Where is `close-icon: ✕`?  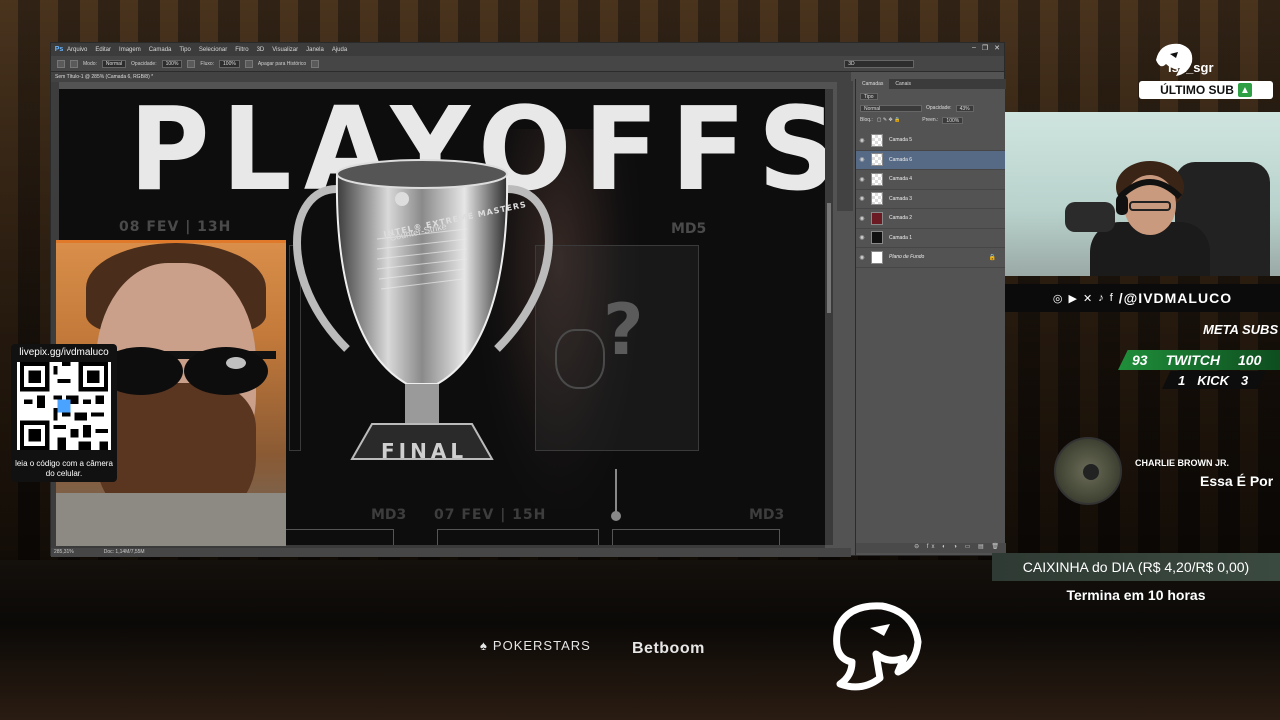
close-icon: ✕ is located at coordinates (997, 48).